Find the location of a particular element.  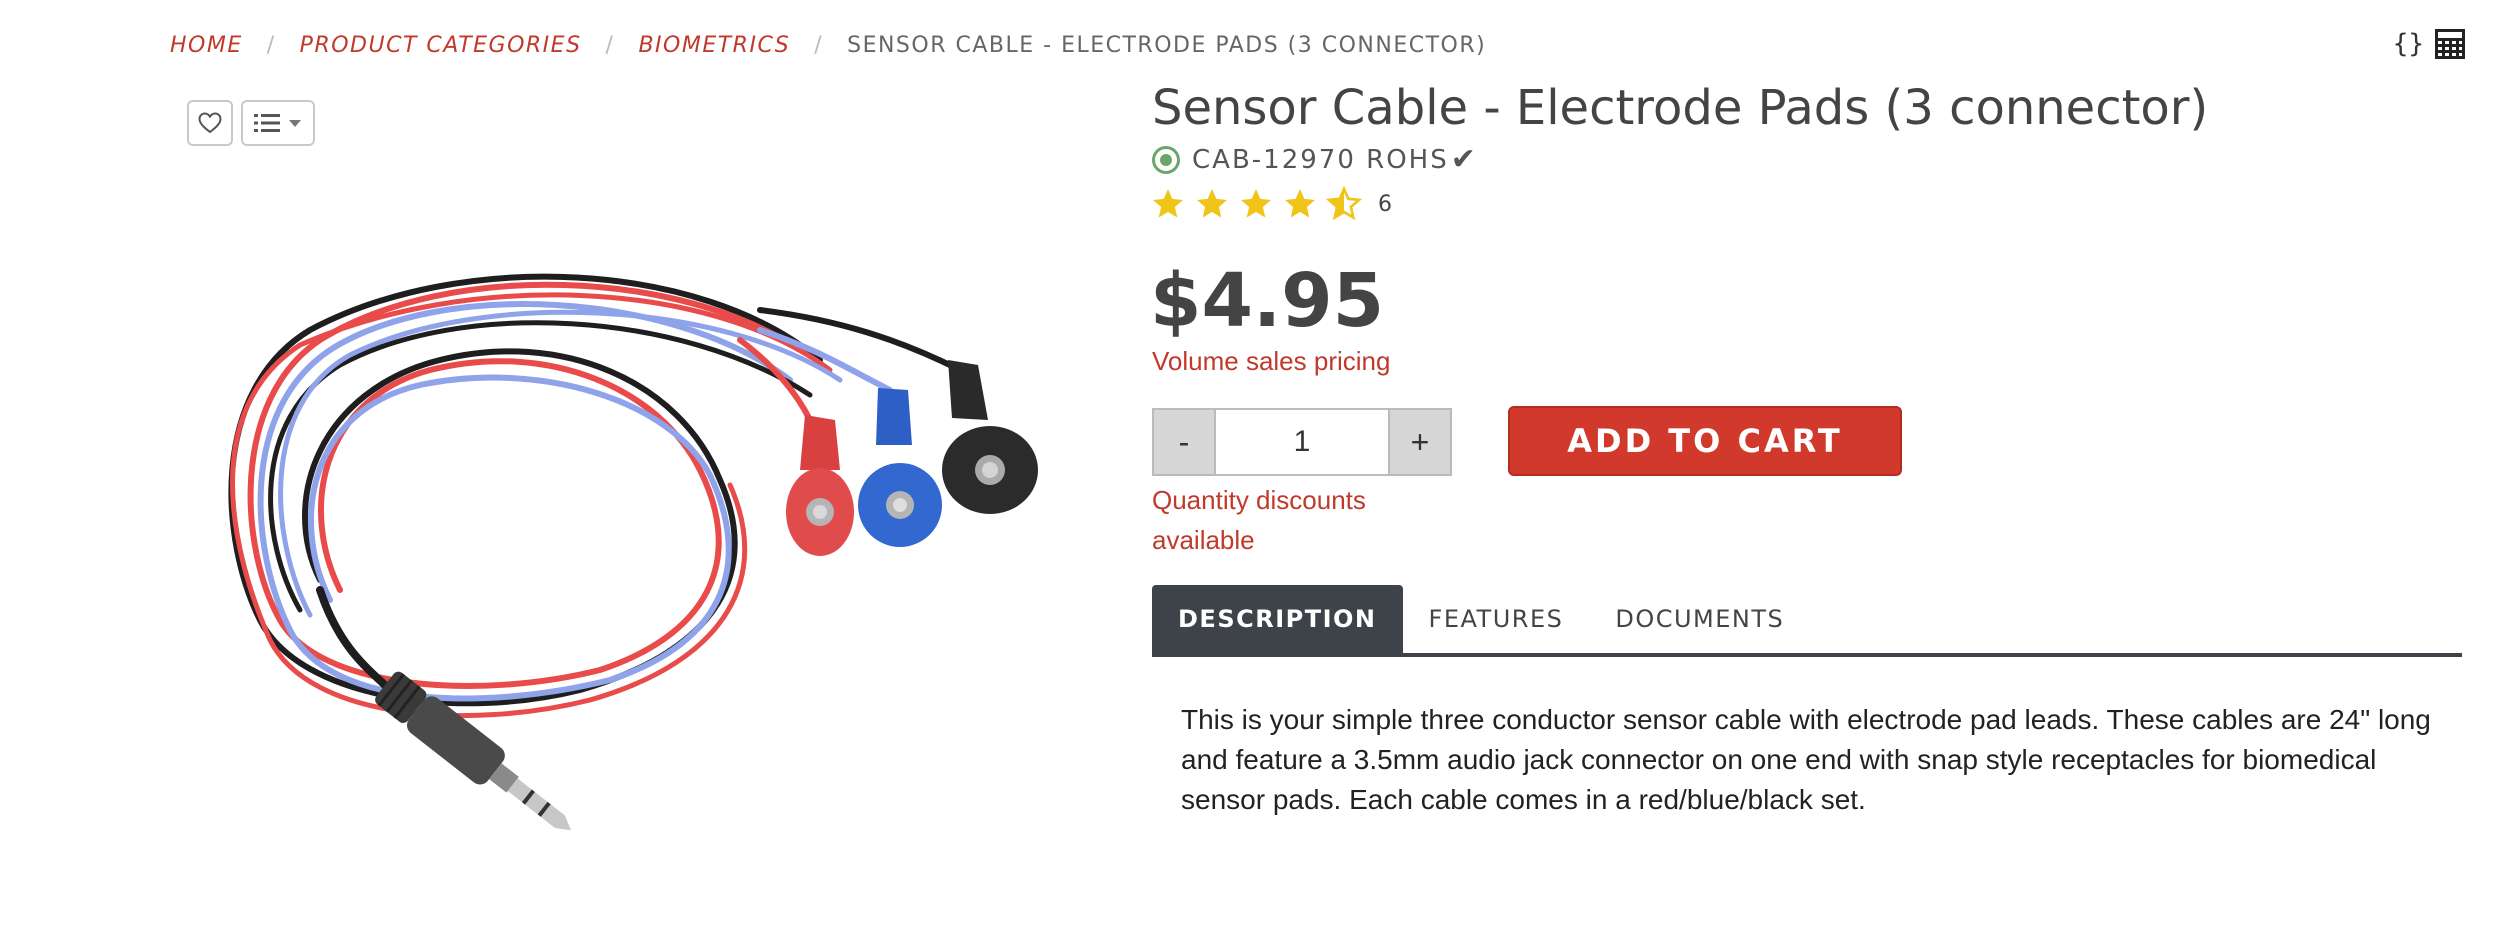

product-tabs: DESCRIPTION FEATURES DOCUMENTS is located at coordinates (1807, 621).